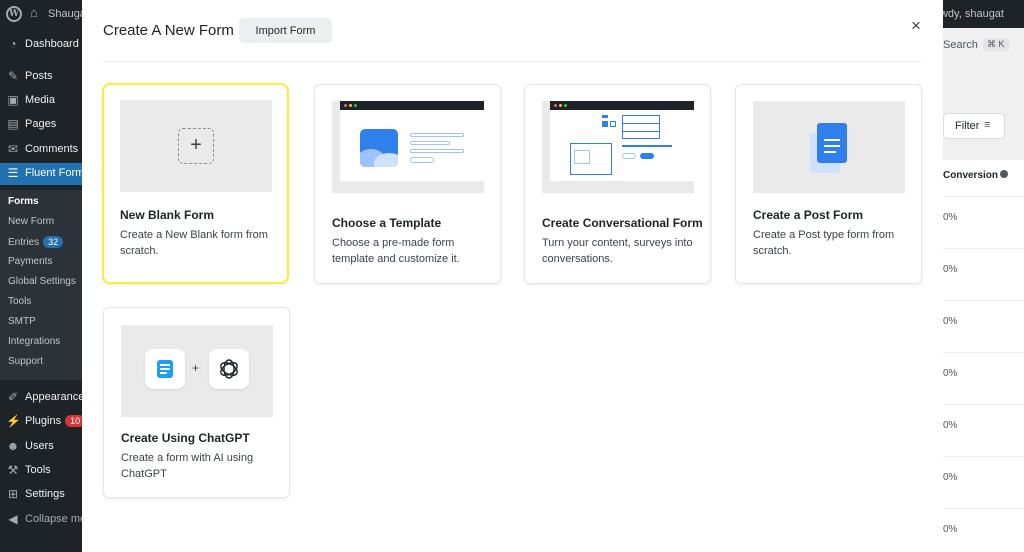 This screenshot has height=552, width=1024. What do you see at coordinates (13, 494) in the screenshot?
I see `settings-icon: ⊞` at bounding box center [13, 494].